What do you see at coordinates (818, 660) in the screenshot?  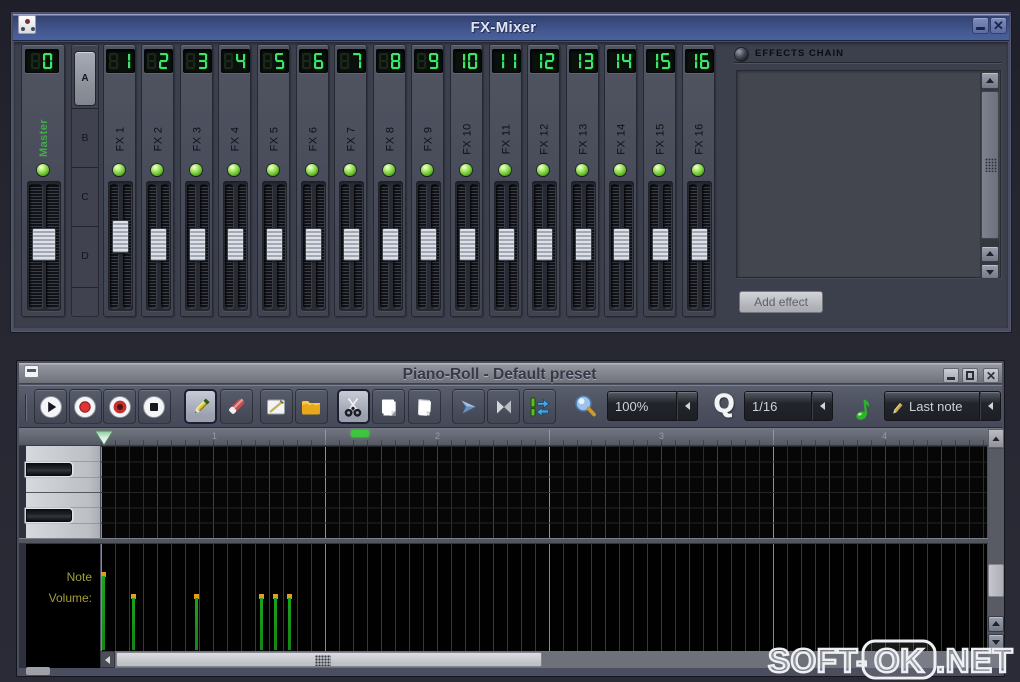 I see `svg-text: SOFT-` at bounding box center [818, 660].